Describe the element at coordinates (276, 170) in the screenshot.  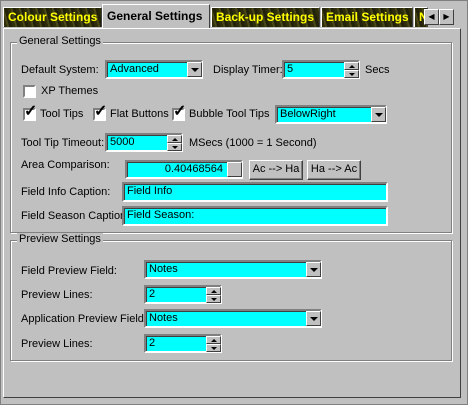
I see `ac-to-ha-button: Ac --> Ha` at that location.